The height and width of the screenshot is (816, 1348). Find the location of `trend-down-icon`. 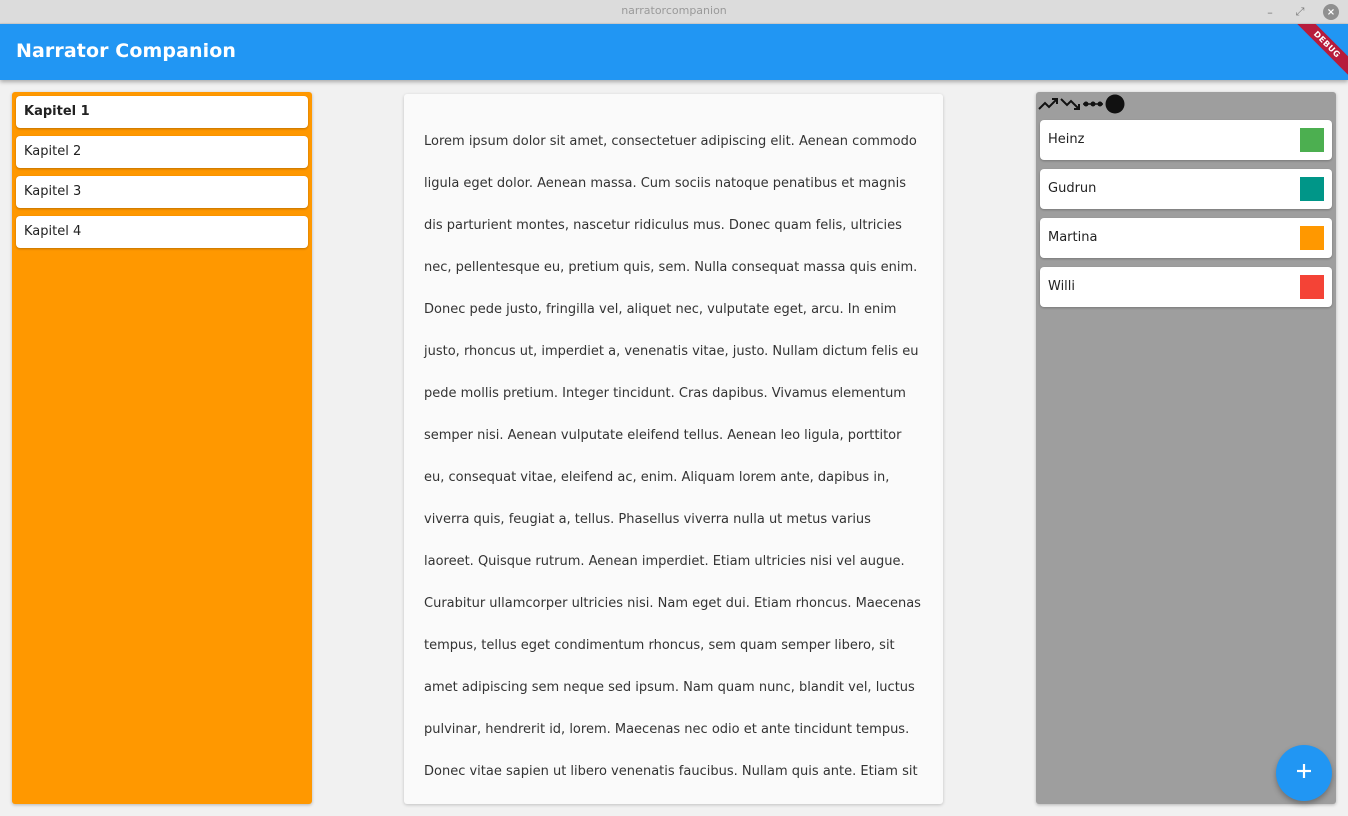

trend-down-icon is located at coordinates (1071, 104).